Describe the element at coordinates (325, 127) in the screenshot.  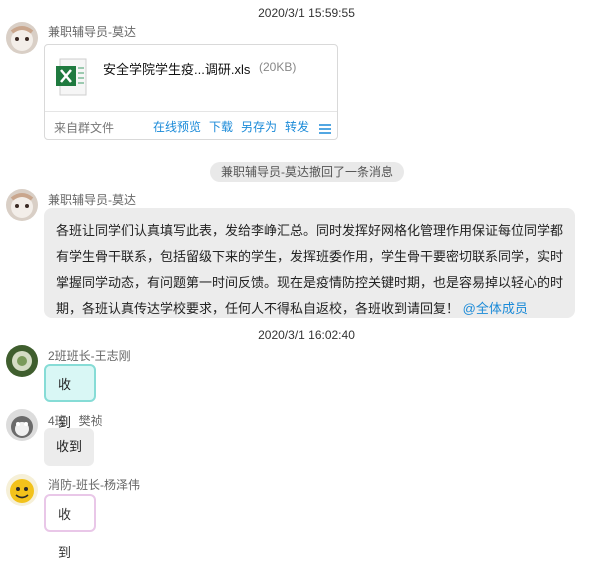
I see `menu-icon` at that location.